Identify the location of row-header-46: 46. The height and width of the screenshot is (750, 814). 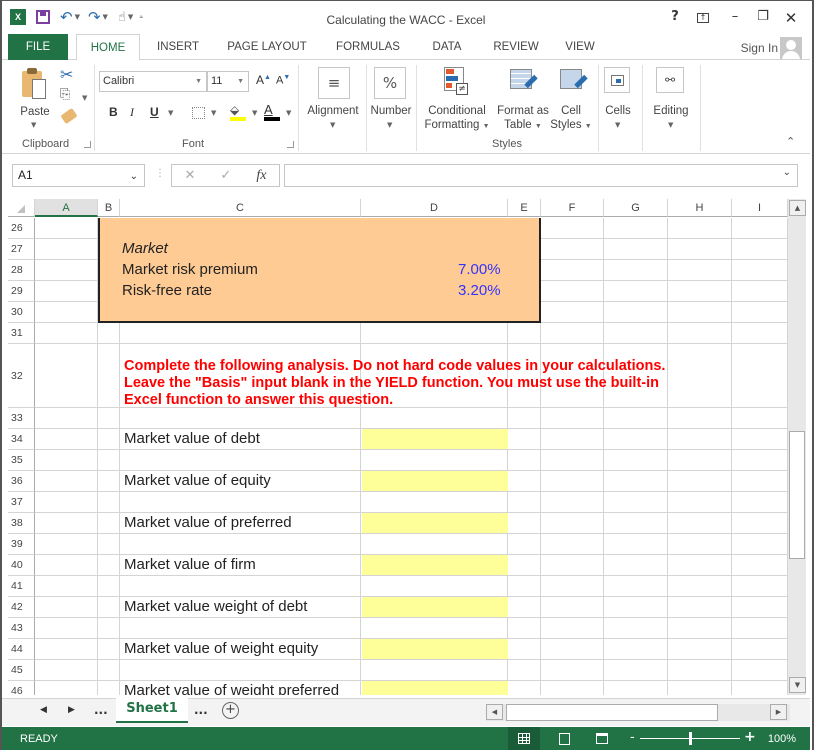
(21, 688).